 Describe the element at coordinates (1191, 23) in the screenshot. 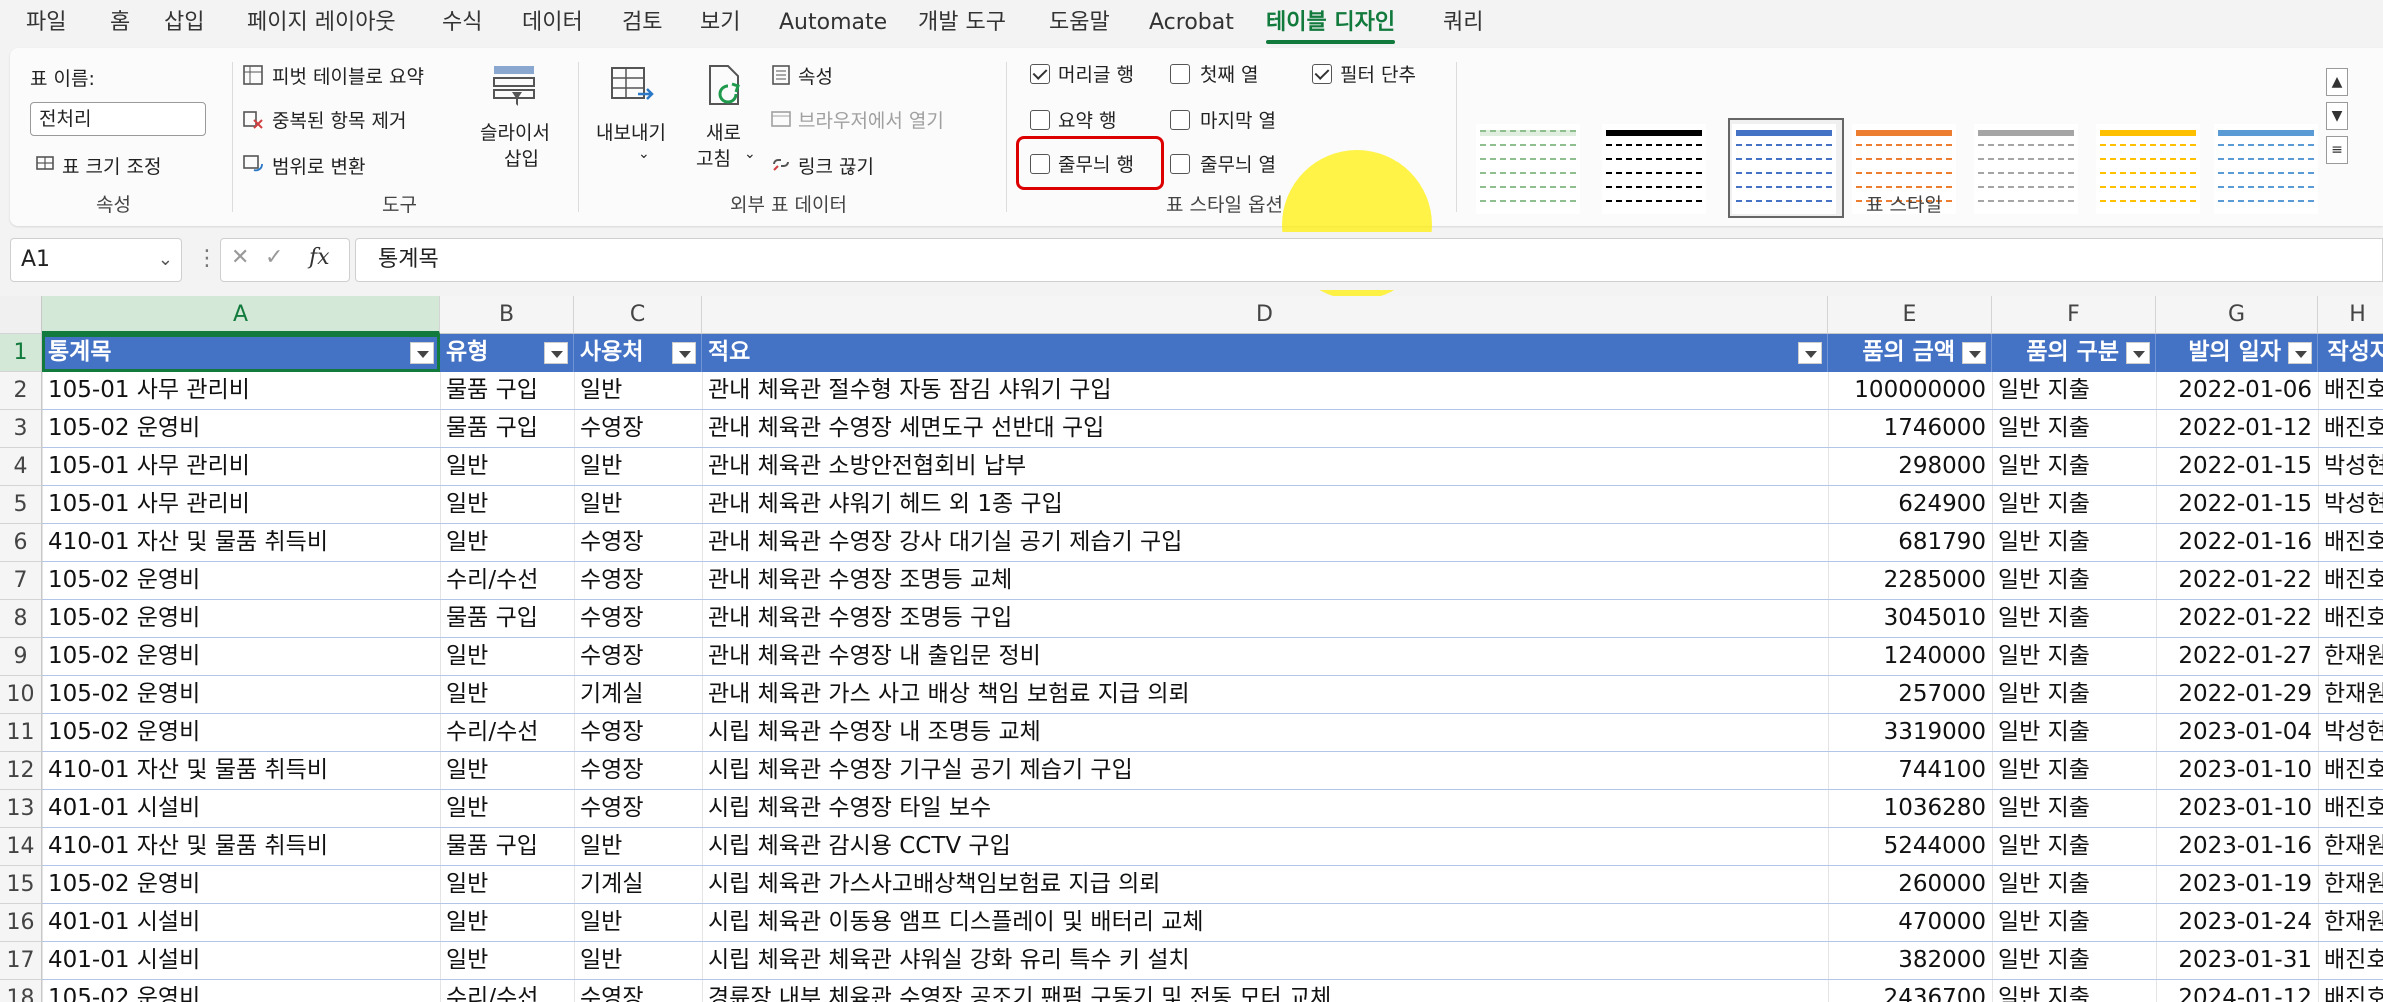

I see `tab-acrobat: Acrobat` at that location.